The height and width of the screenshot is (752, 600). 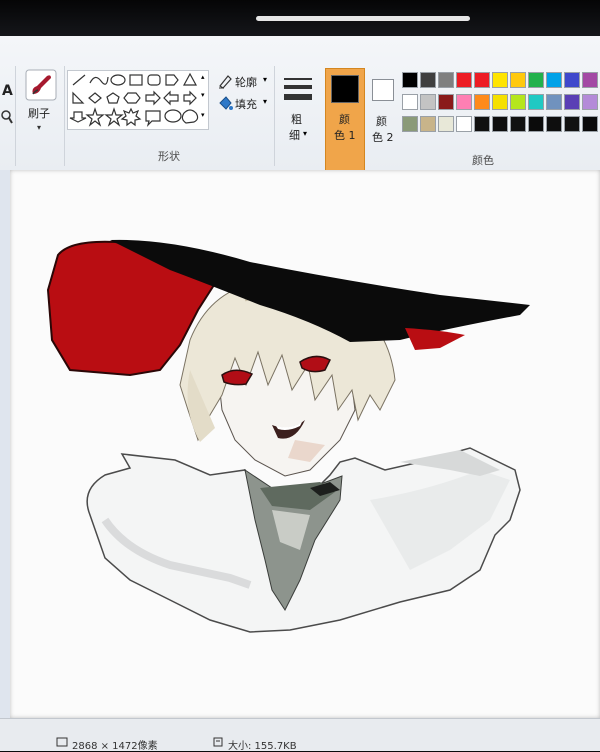 I want to click on color1-label-bottom: 色 1, so click(x=345, y=135).